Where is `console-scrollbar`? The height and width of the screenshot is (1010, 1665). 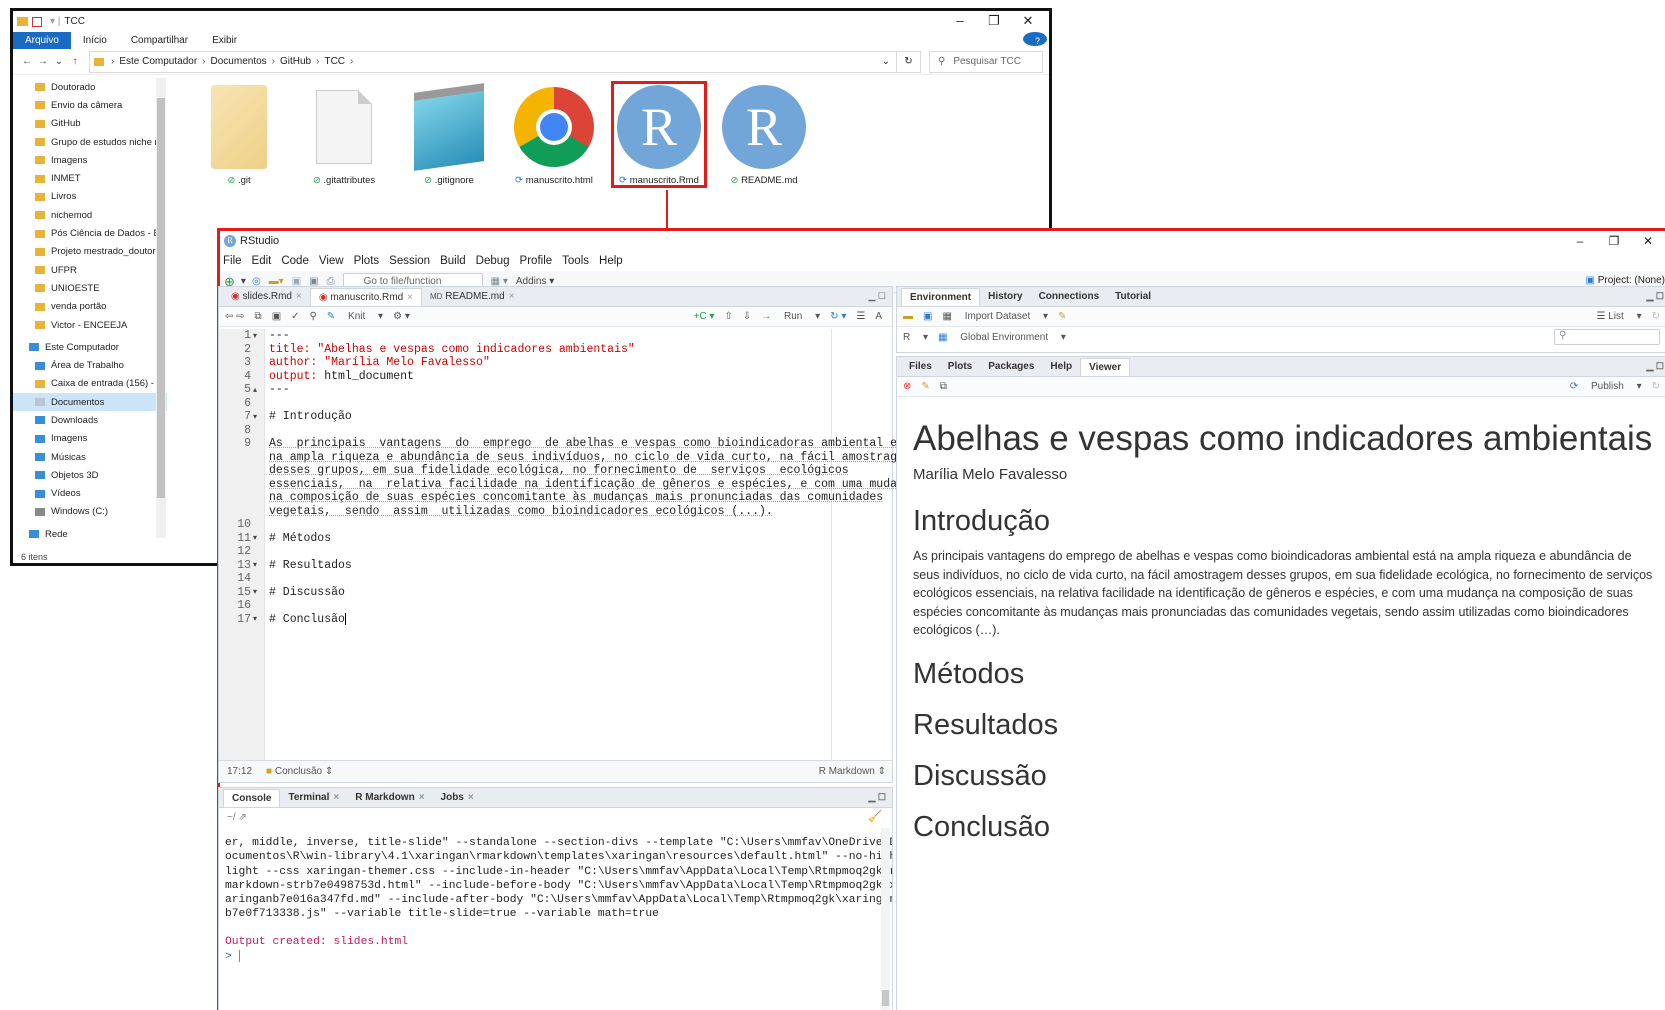
console-scrollbar is located at coordinates (885, 919).